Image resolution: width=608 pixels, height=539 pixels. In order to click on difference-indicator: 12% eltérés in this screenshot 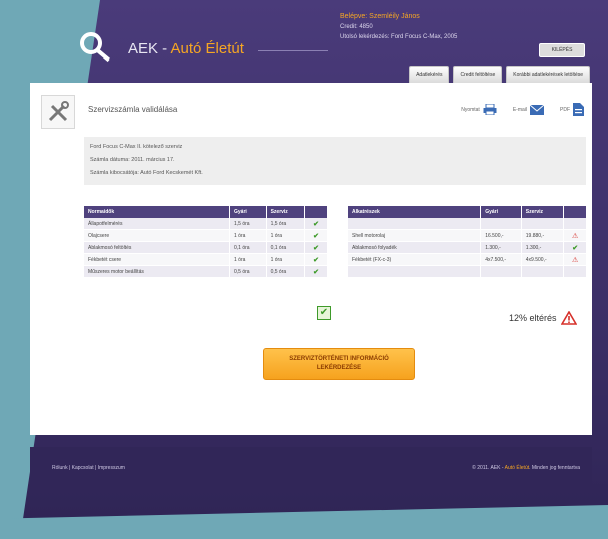, I will do `click(543, 318)`.